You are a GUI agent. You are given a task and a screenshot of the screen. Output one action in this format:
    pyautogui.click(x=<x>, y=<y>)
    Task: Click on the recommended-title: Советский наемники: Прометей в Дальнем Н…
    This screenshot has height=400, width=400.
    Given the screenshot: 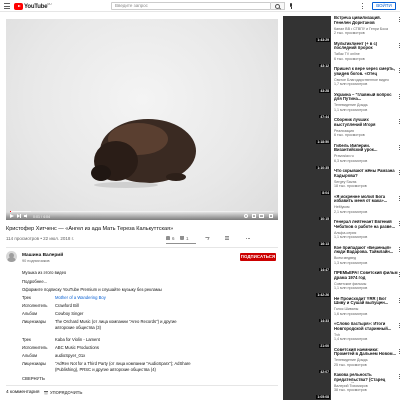 What is the action you would take?
    pyautogui.click(x=366, y=353)
    